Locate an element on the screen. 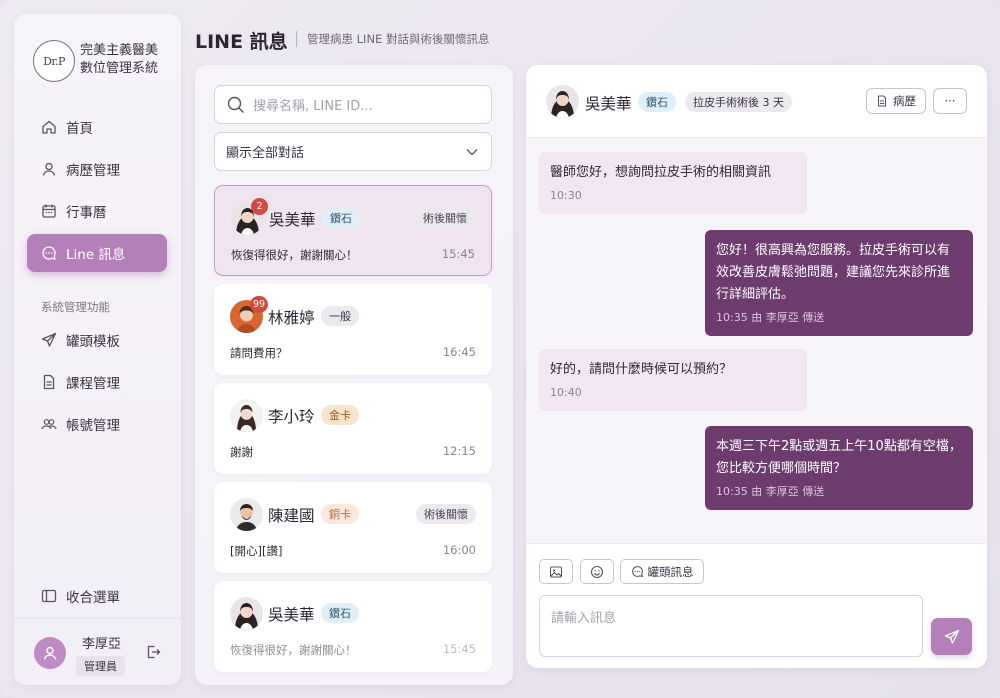  sidebar-item-accounts: 帳號管理 is located at coordinates (97, 424).